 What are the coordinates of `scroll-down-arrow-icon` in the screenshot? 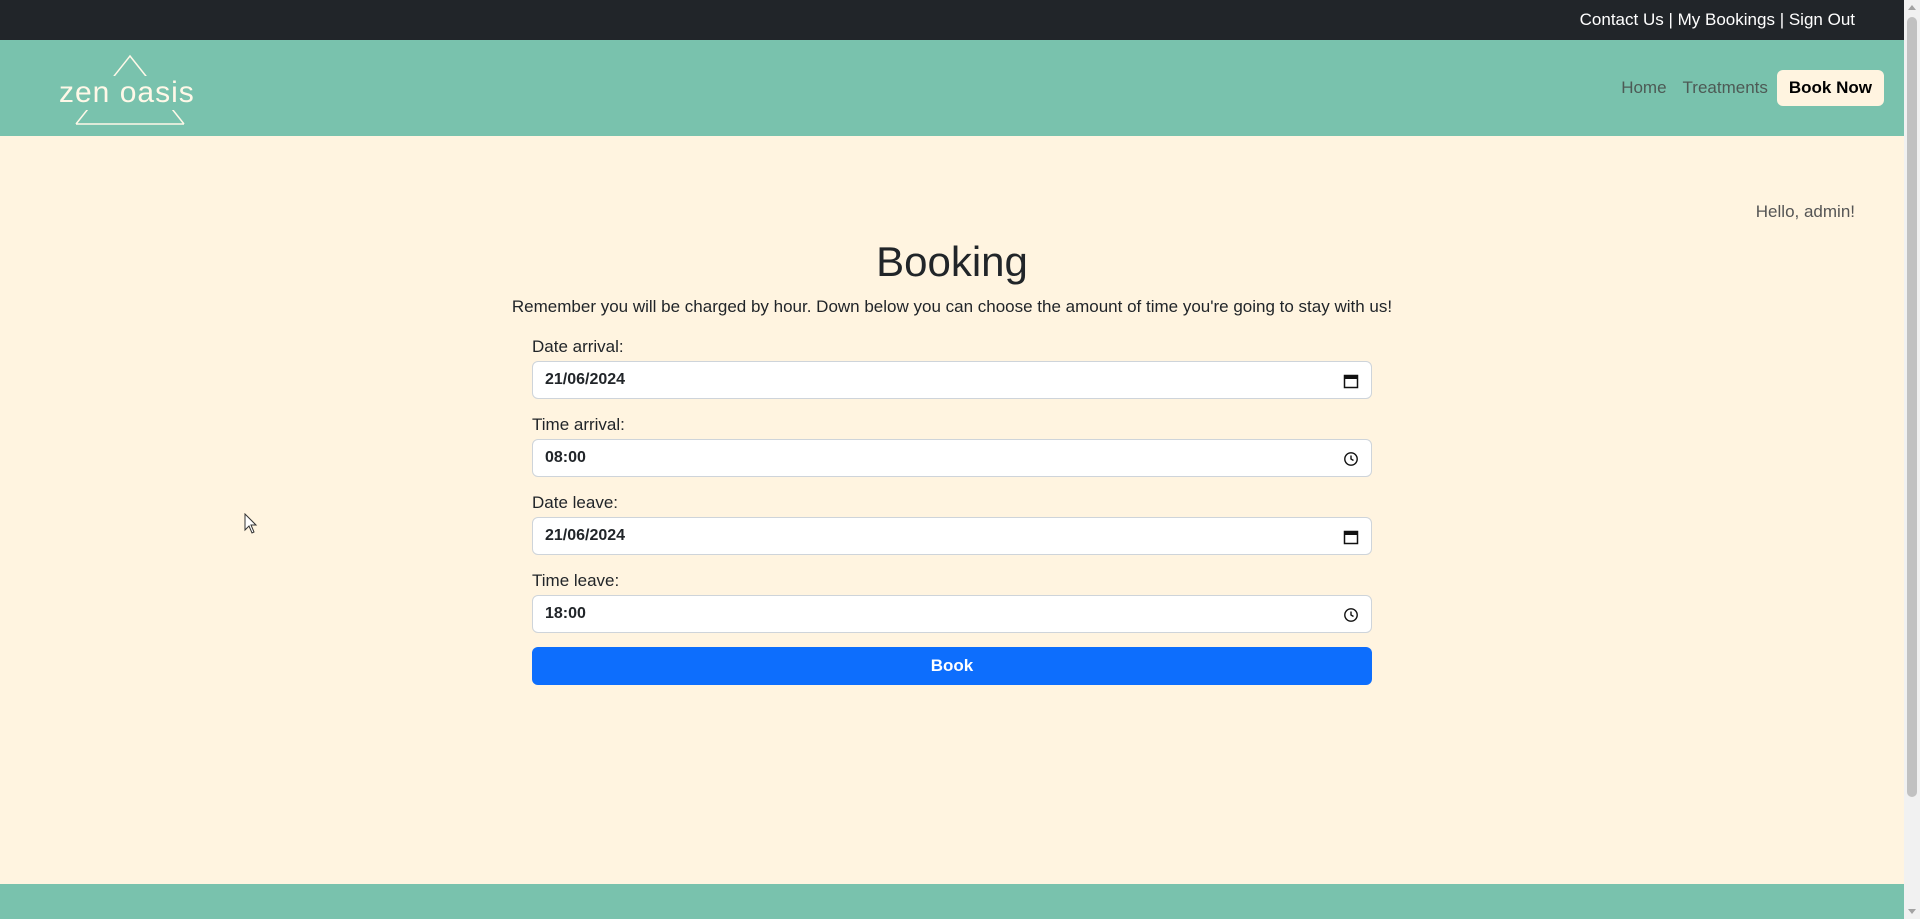 It's located at (1912, 911).